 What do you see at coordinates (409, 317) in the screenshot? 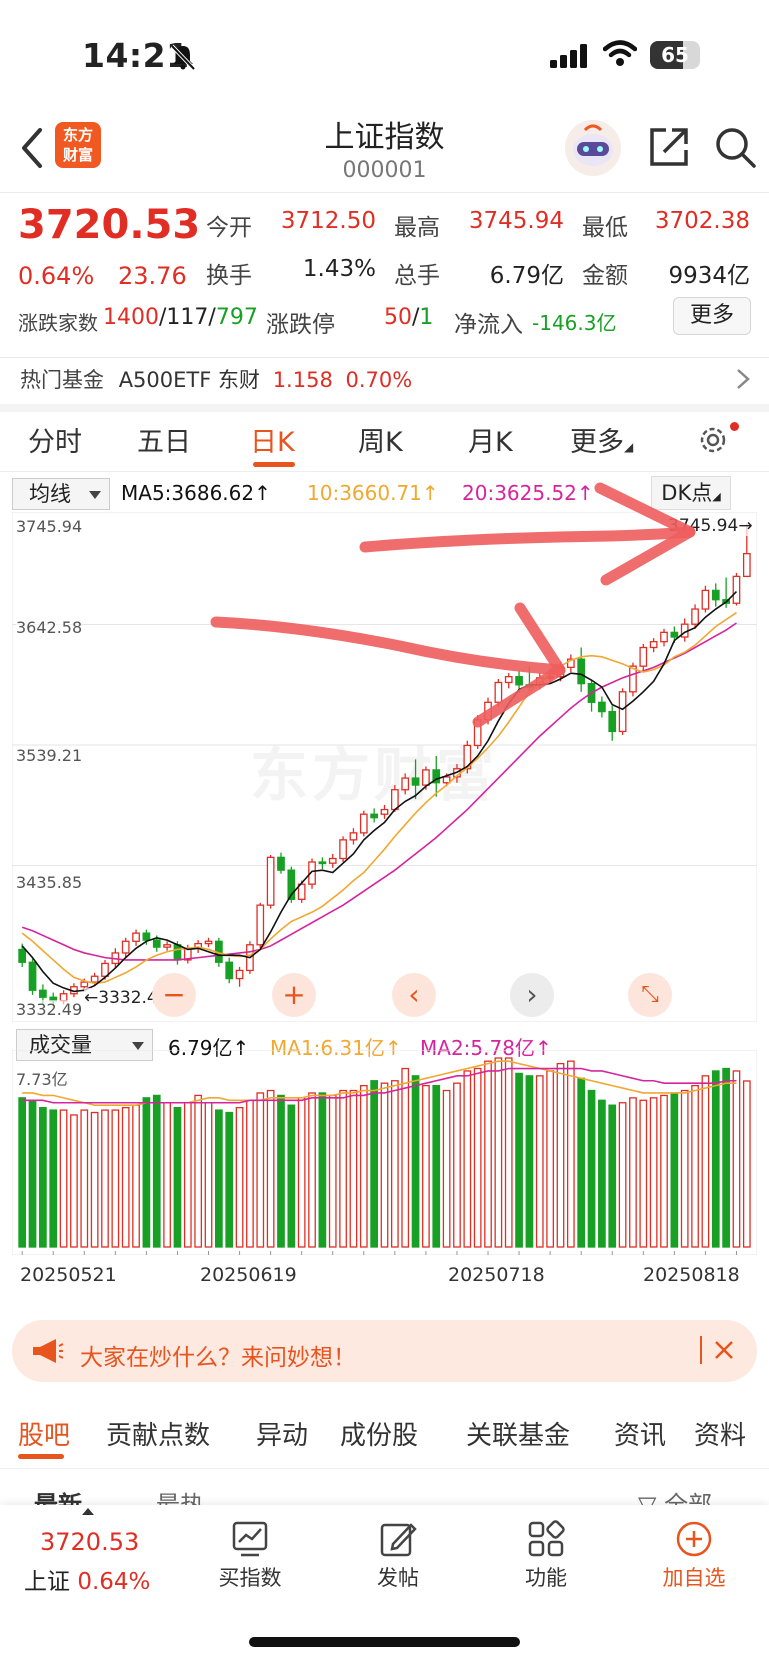
I see `limit-values: 50/1` at bounding box center [409, 317].